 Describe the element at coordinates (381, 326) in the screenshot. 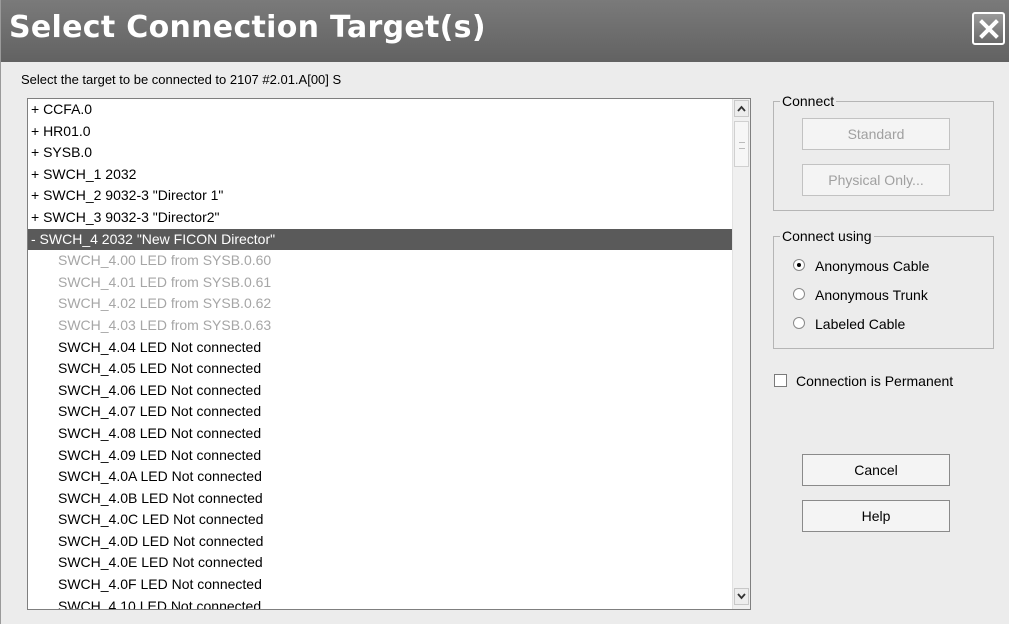

I see `list-item: SWCH_4.03 LED from SYSB.0.63` at that location.